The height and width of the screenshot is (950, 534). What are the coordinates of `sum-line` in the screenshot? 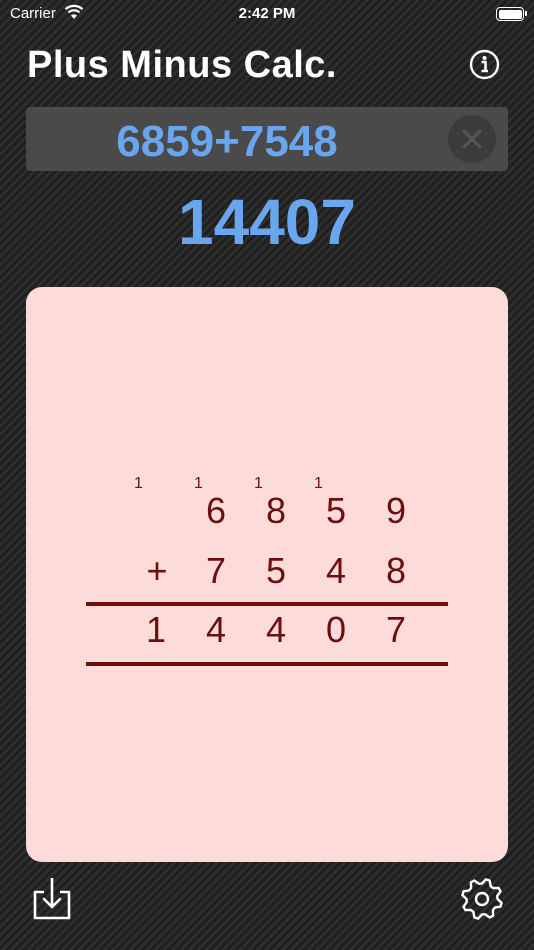 It's located at (267, 604).